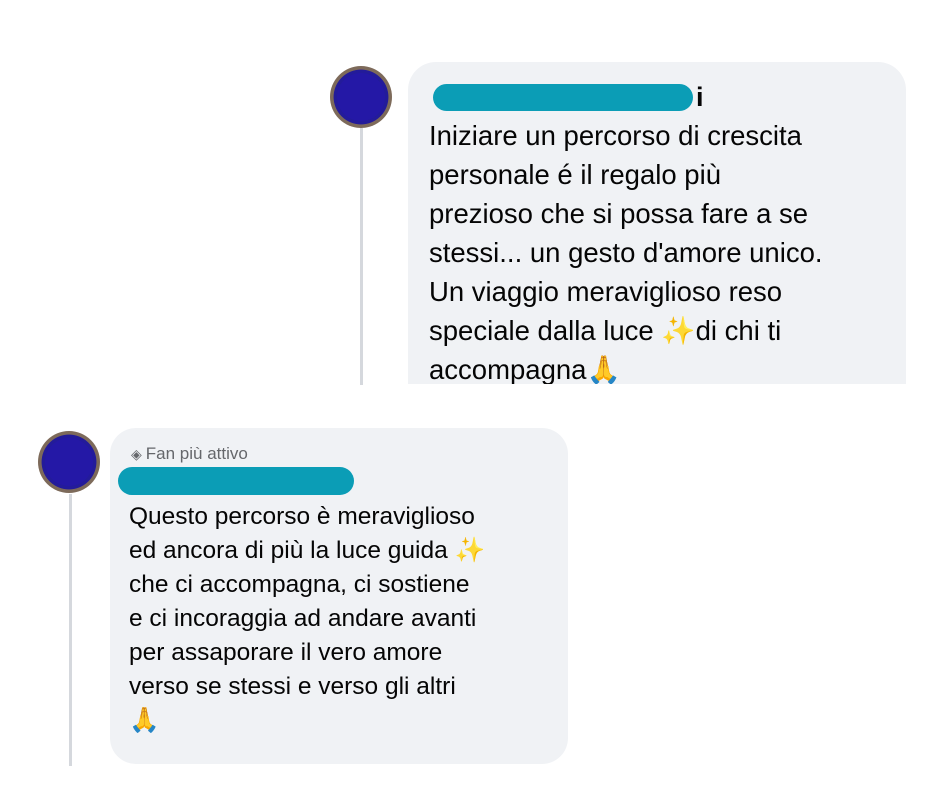  Describe the element at coordinates (136, 454) in the screenshot. I see `diamond-icon: ◈` at that location.